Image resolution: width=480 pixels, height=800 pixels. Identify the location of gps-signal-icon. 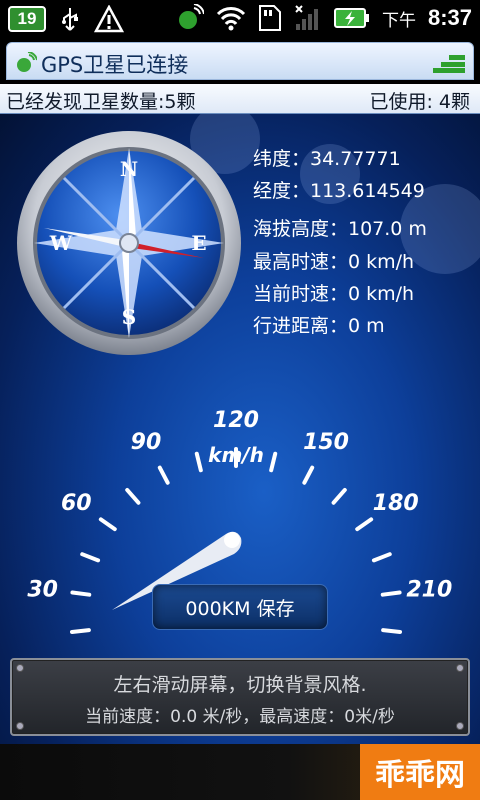
(27, 62).